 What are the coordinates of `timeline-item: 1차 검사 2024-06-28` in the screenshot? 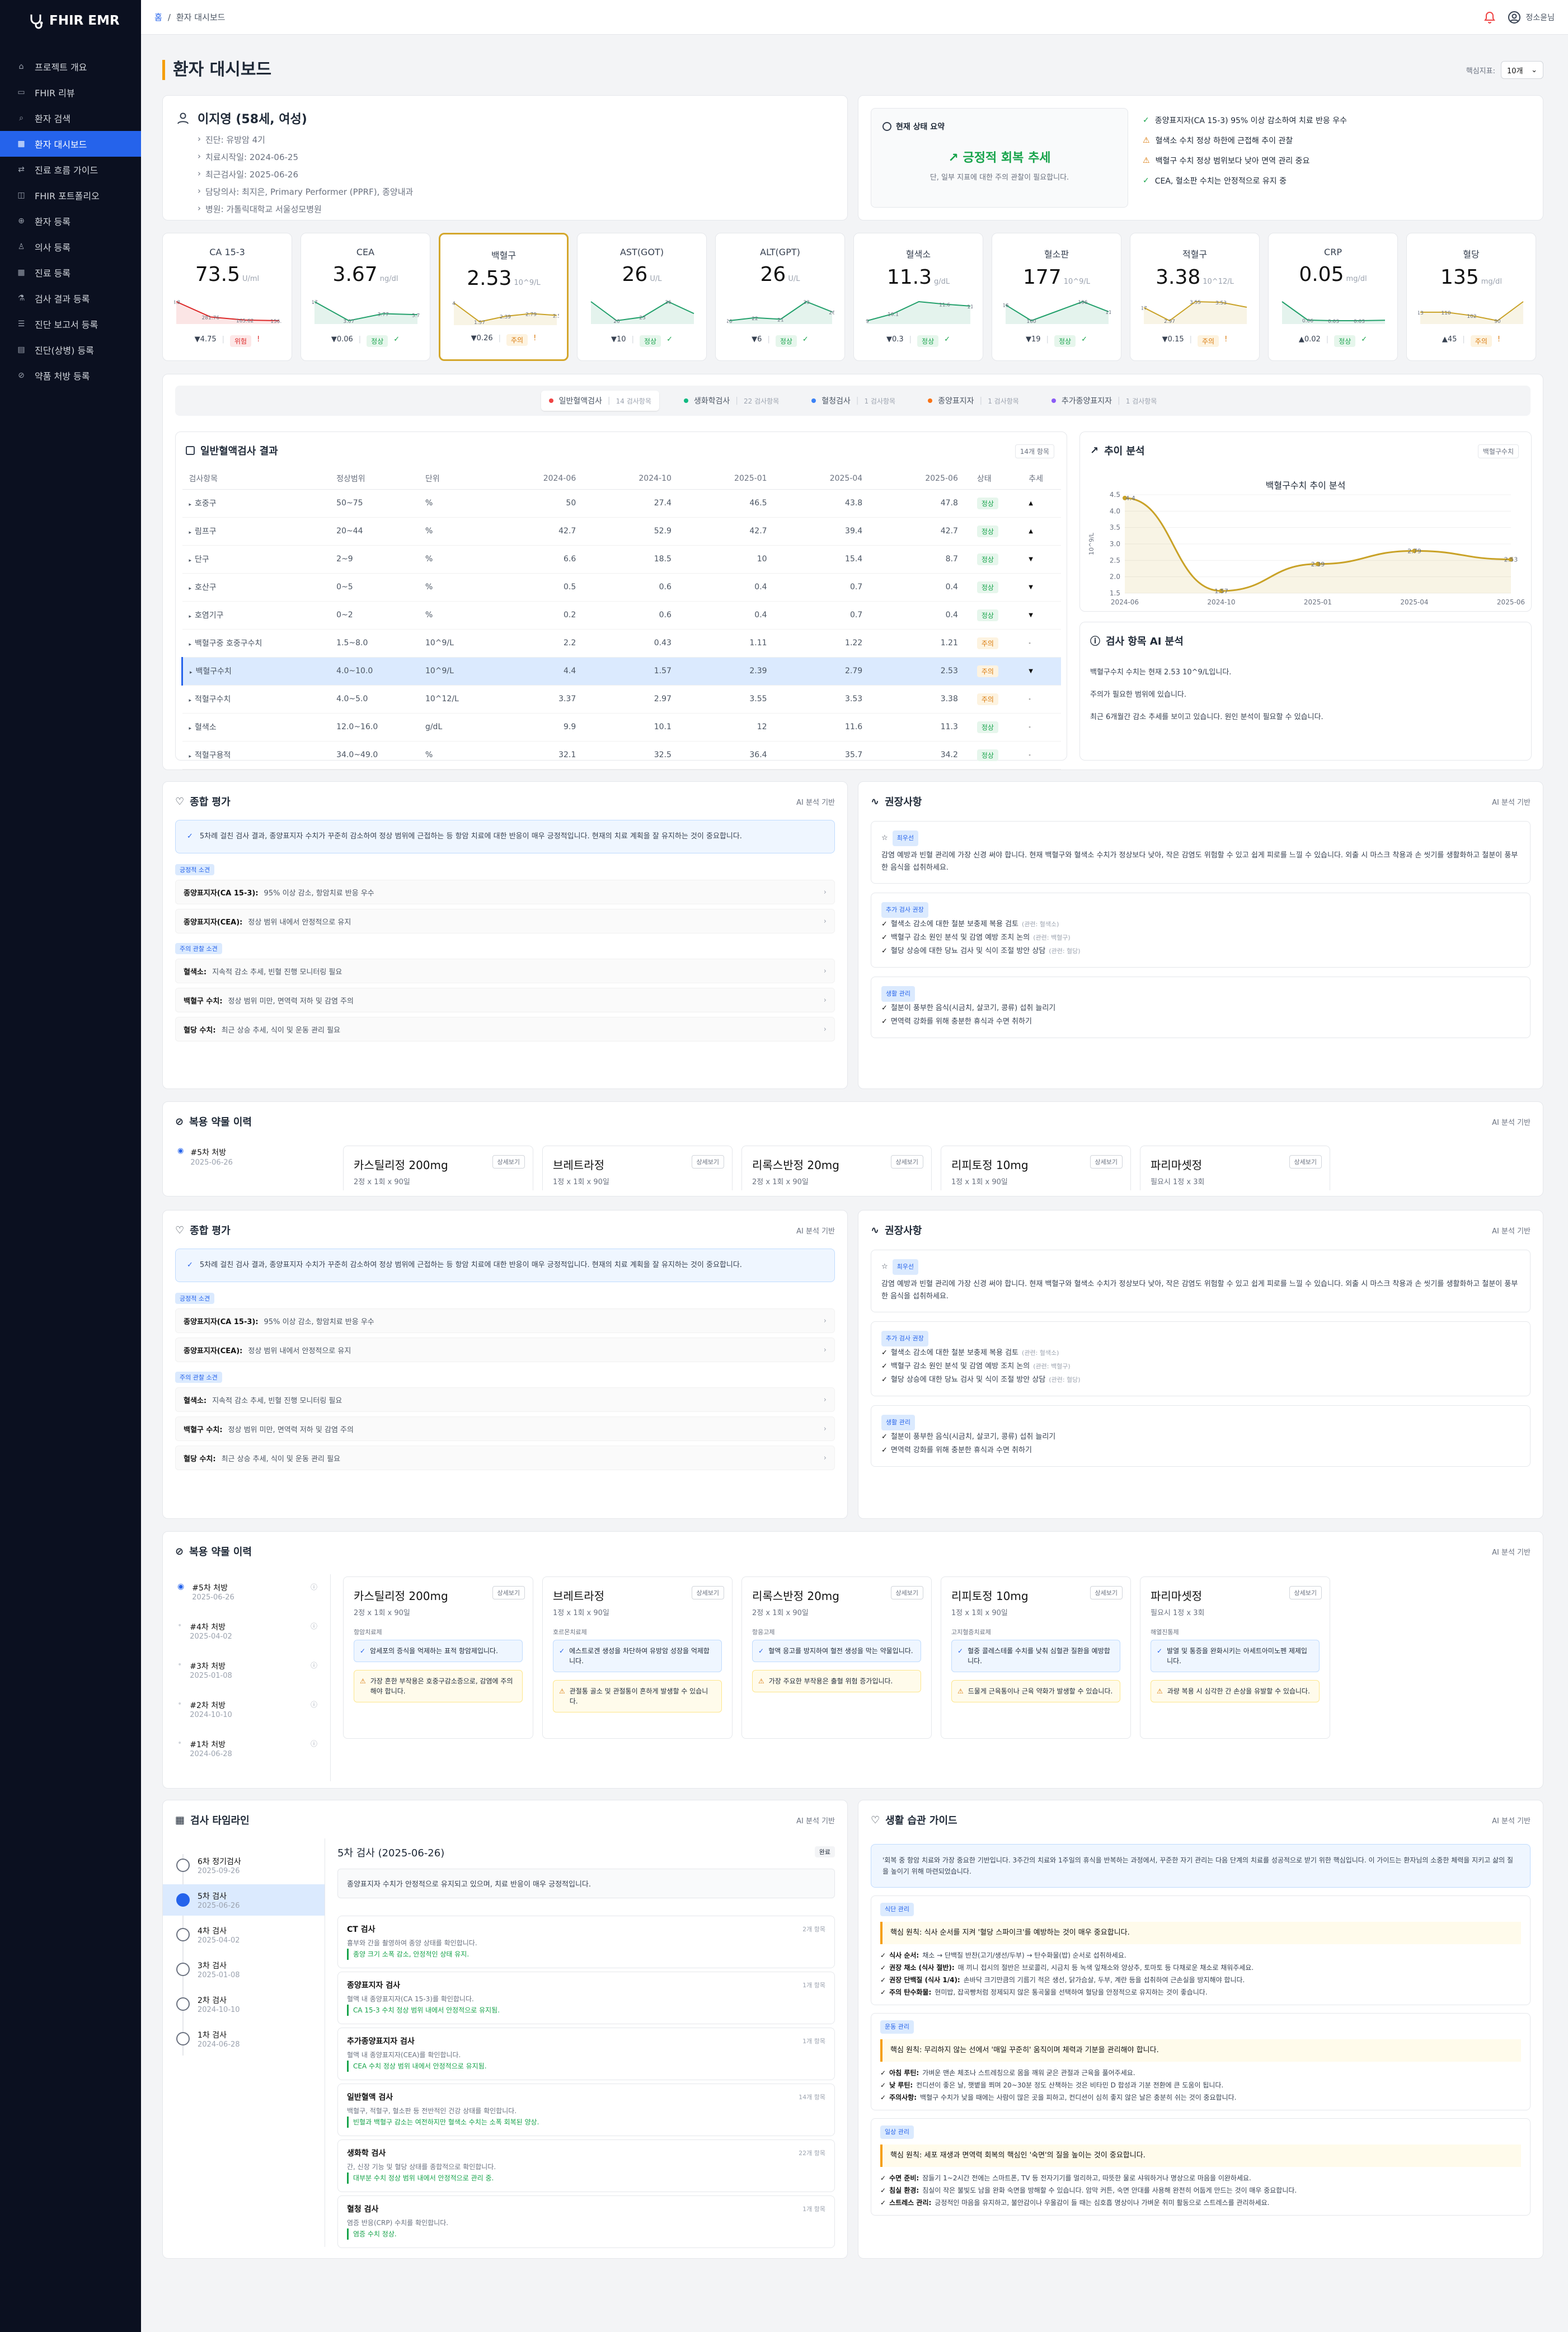 It's located at (244, 2038).